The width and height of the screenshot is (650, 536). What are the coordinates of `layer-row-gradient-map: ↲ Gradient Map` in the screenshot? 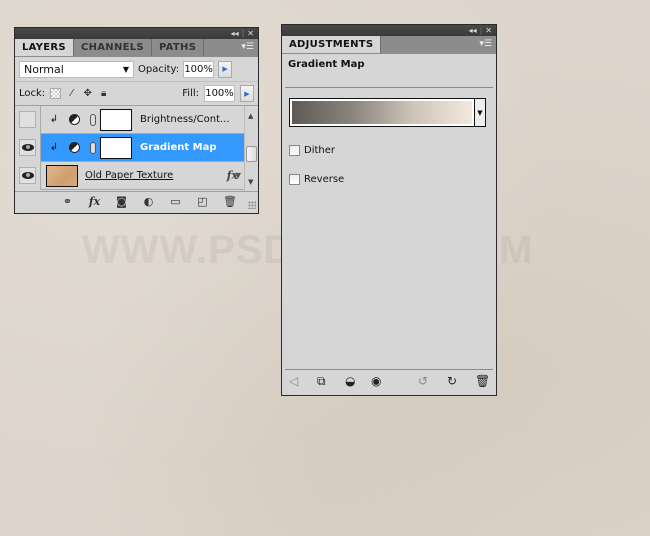 It's located at (136, 147).